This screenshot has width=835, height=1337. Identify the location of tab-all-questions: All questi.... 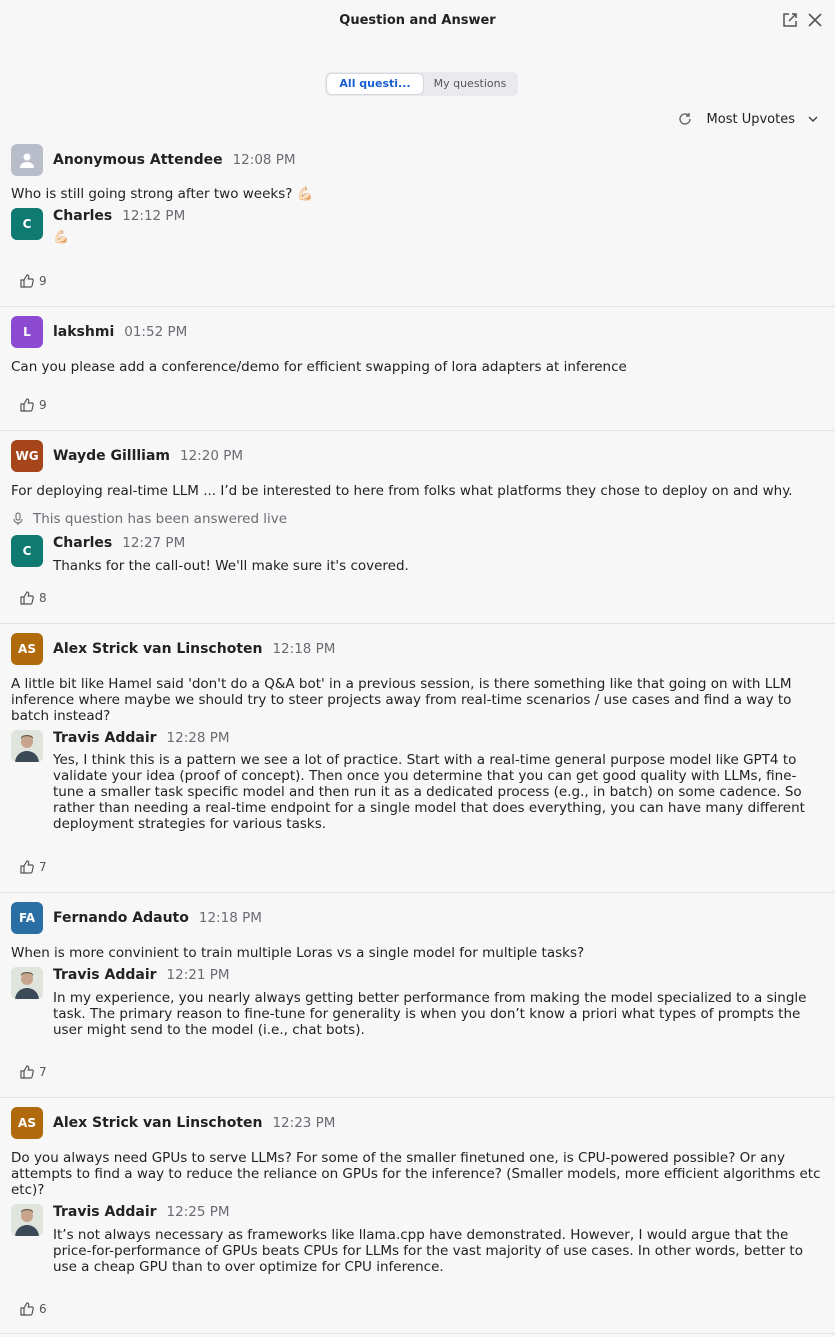
(375, 84).